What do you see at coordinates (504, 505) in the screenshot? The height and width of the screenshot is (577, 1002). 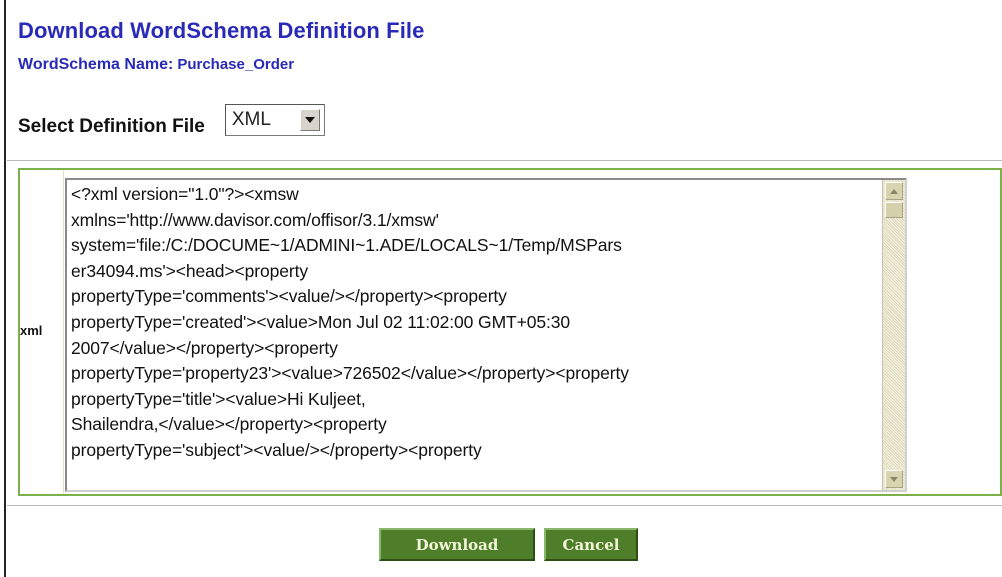 I see `panel-bottom-divider` at bounding box center [504, 505].